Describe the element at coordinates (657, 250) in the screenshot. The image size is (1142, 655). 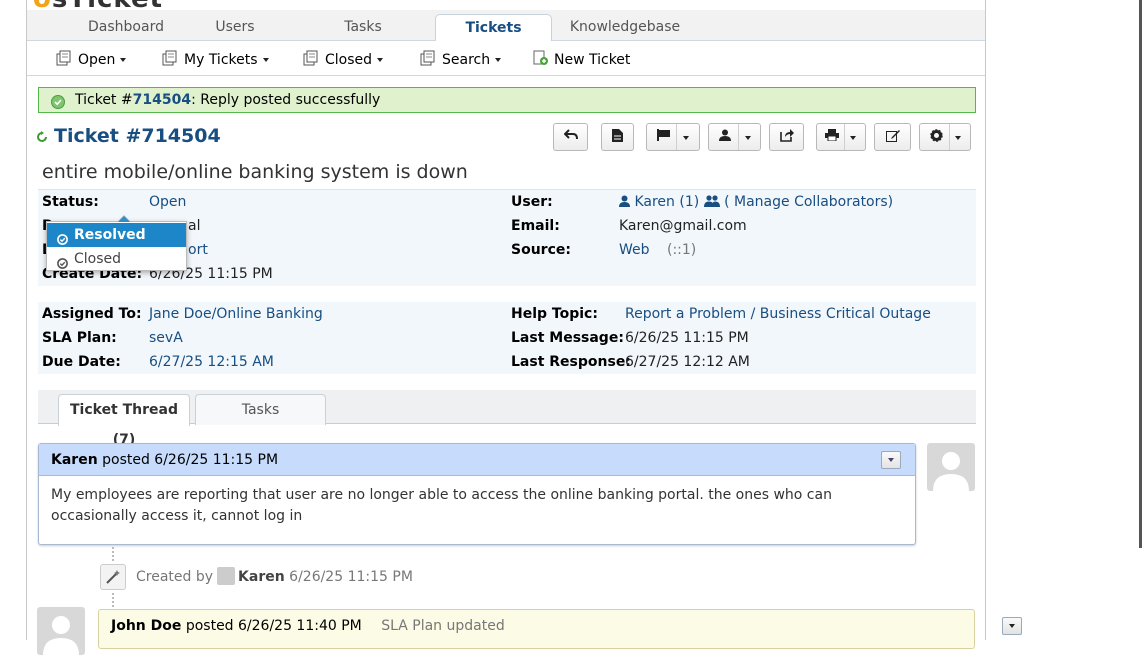
I see `source-value: Web (::1)` at that location.